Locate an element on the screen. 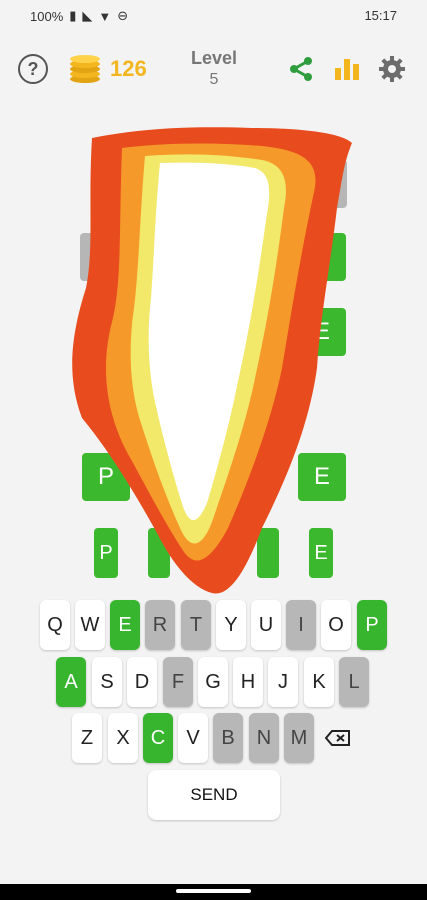 The image size is (427, 900). key-h: H is located at coordinates (248, 682).